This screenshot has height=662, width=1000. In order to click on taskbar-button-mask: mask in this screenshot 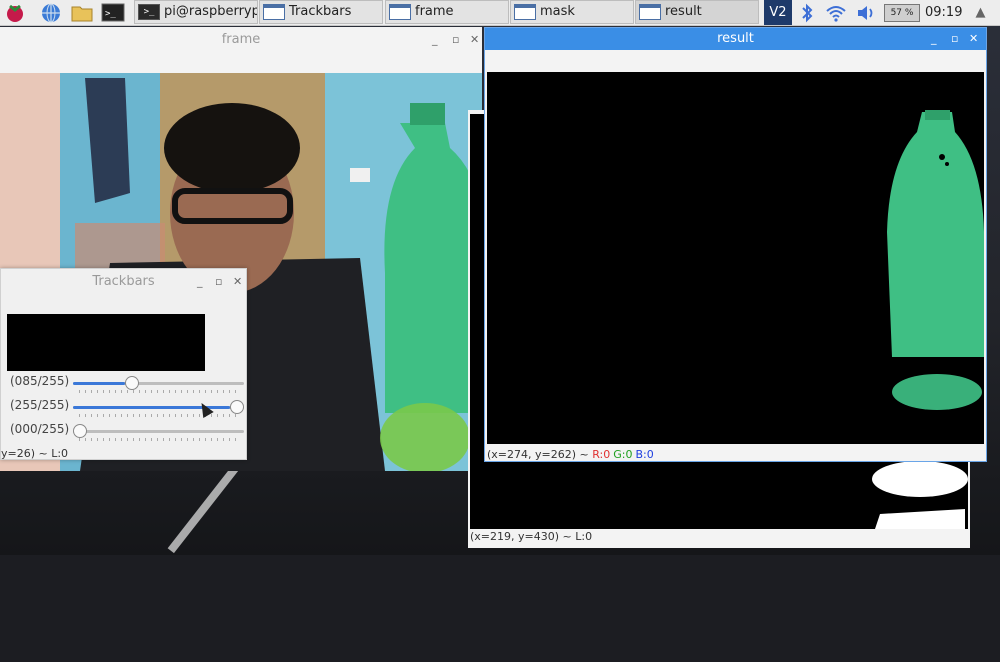, I will do `click(572, 12)`.